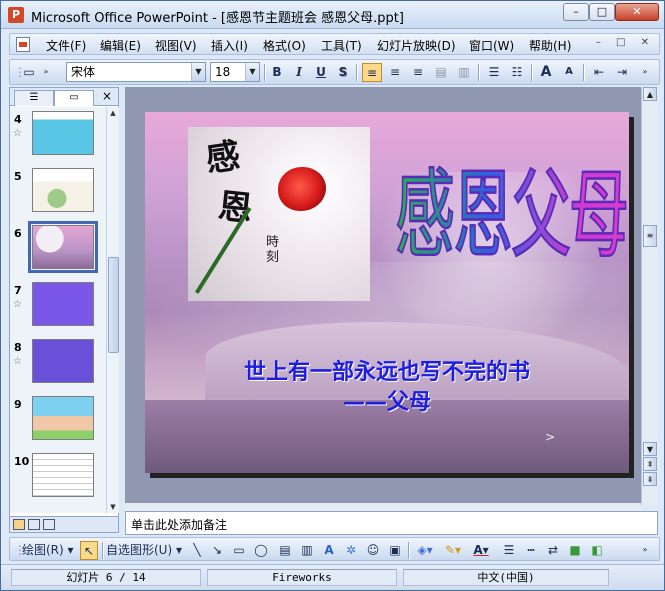 The height and width of the screenshot is (591, 665). Describe the element at coordinates (277, 72) in the screenshot. I see `bold-button: B` at that location.